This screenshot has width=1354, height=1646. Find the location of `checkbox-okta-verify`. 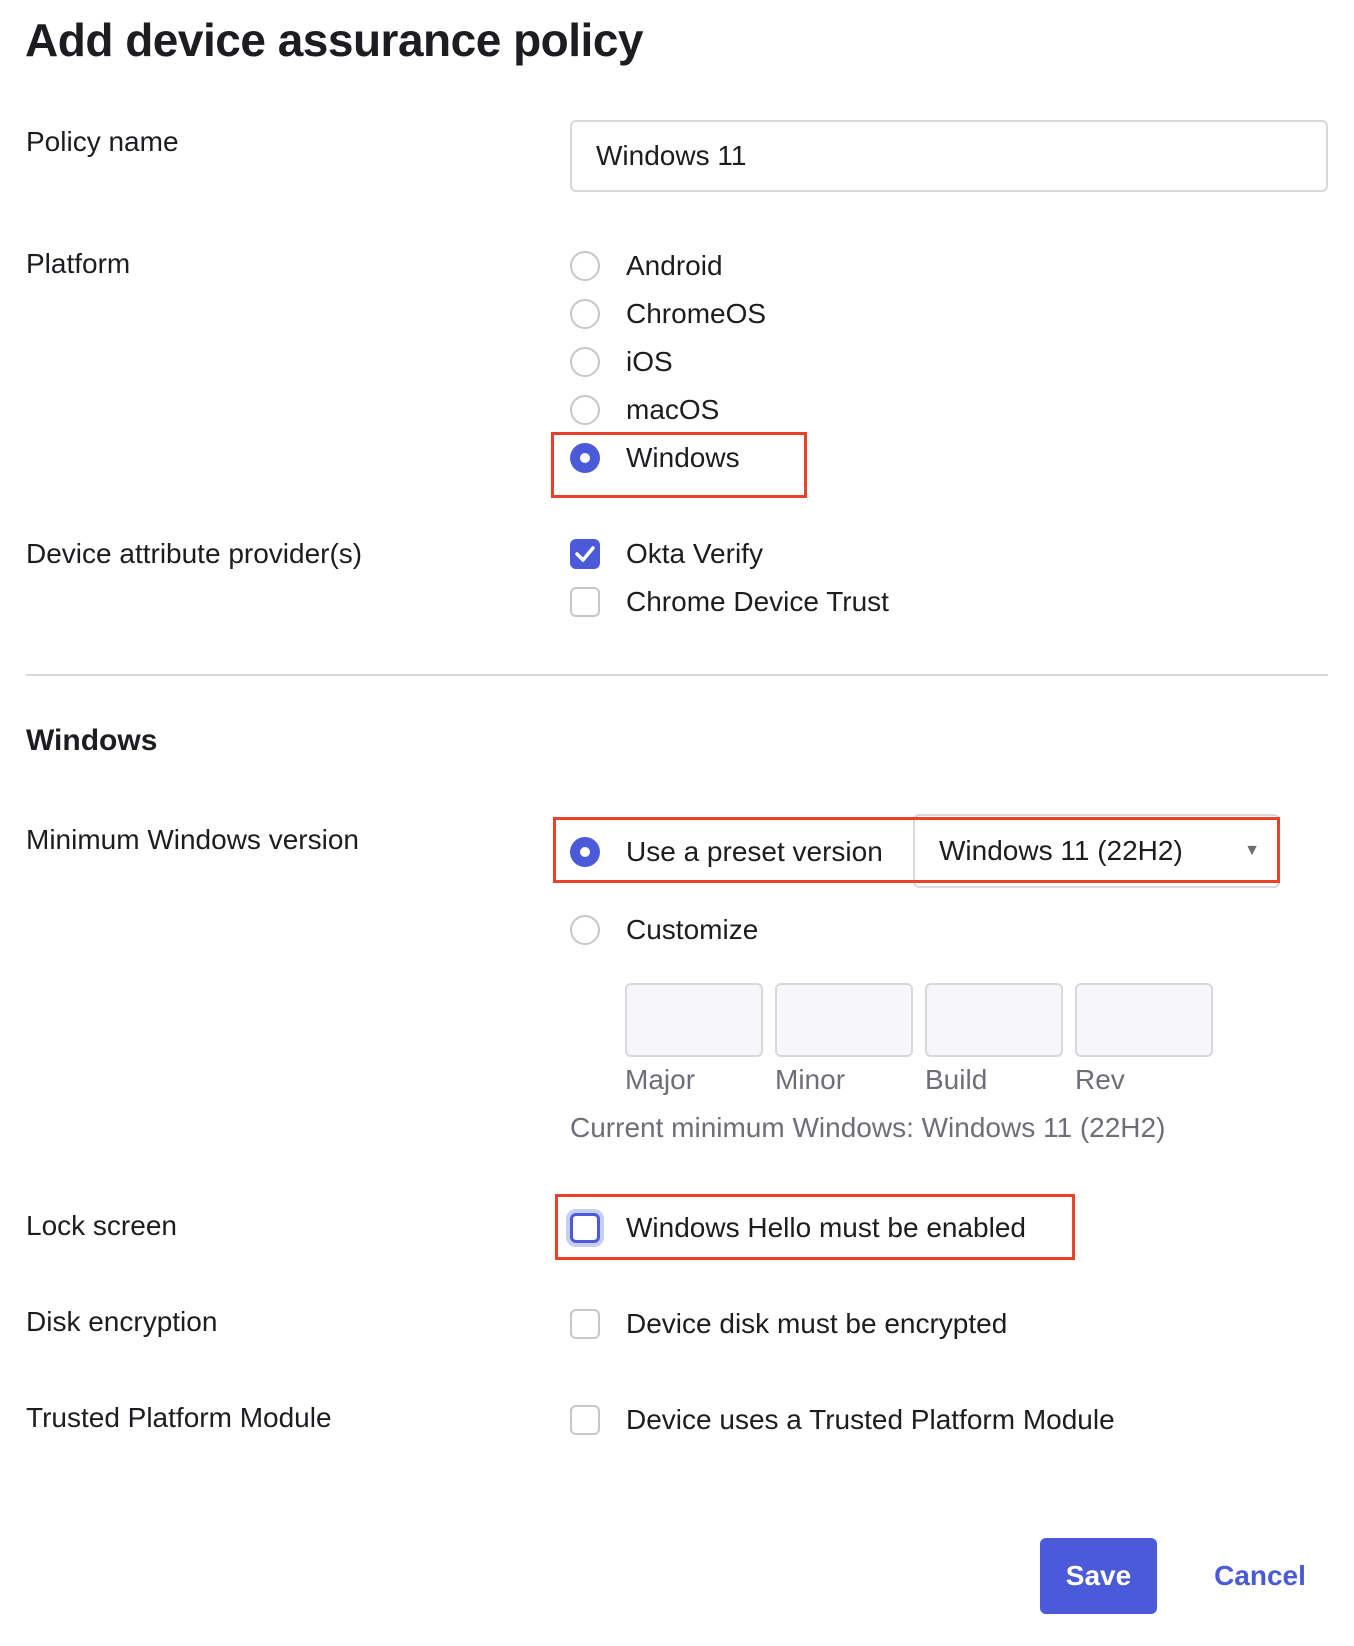

checkbox-okta-verify is located at coordinates (585, 554).